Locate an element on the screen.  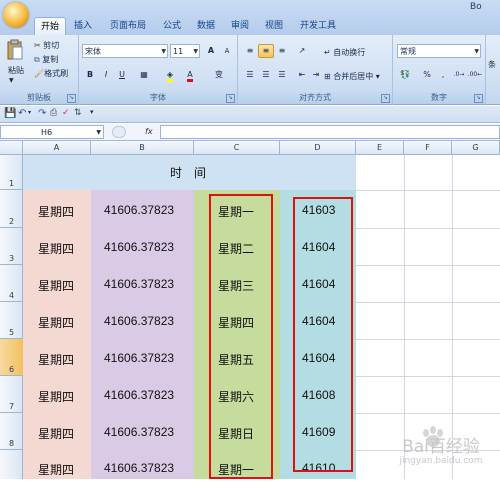
column-header-e: E is located at coordinates (380, 148).